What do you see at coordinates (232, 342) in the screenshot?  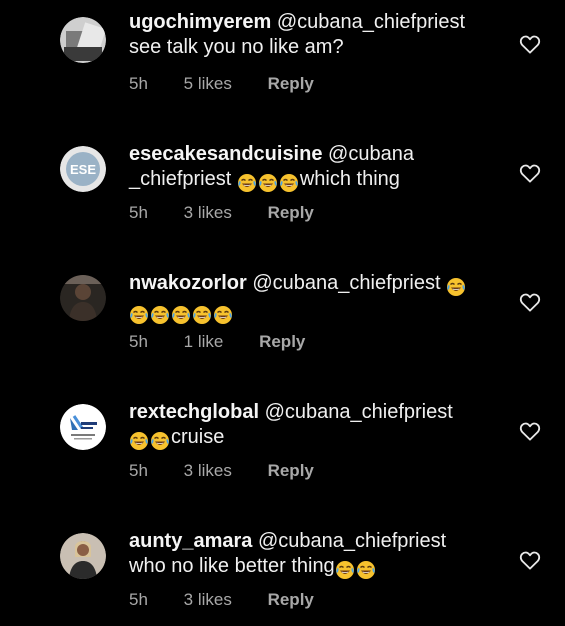 I see `comment-meta: 5h 1 like Reply` at bounding box center [232, 342].